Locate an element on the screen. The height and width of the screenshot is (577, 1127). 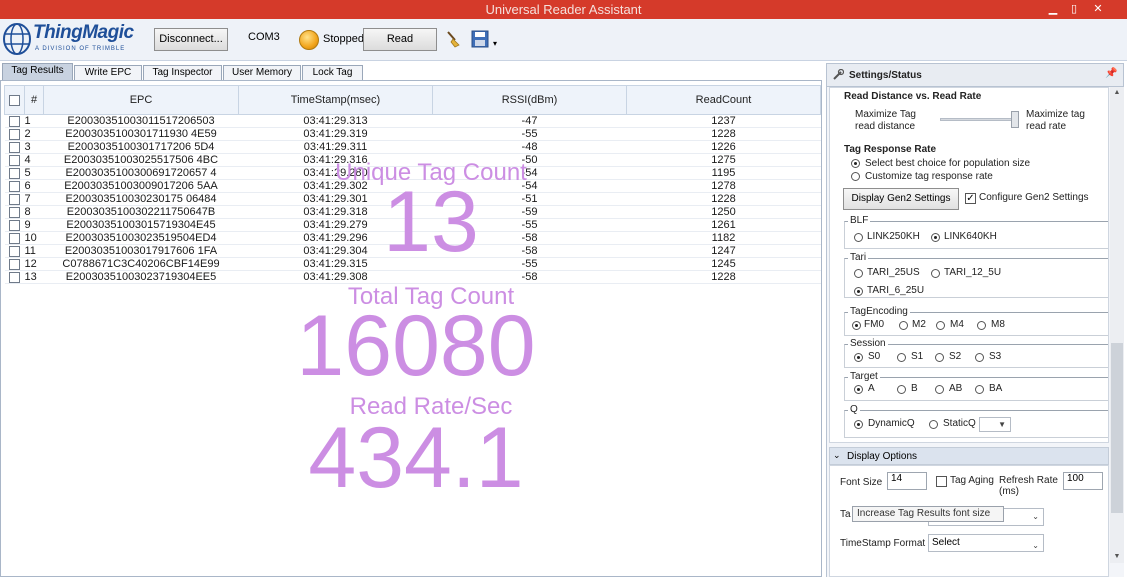
column-header-timestamp: TimeStamp(msec) is located at coordinates (335, 100).